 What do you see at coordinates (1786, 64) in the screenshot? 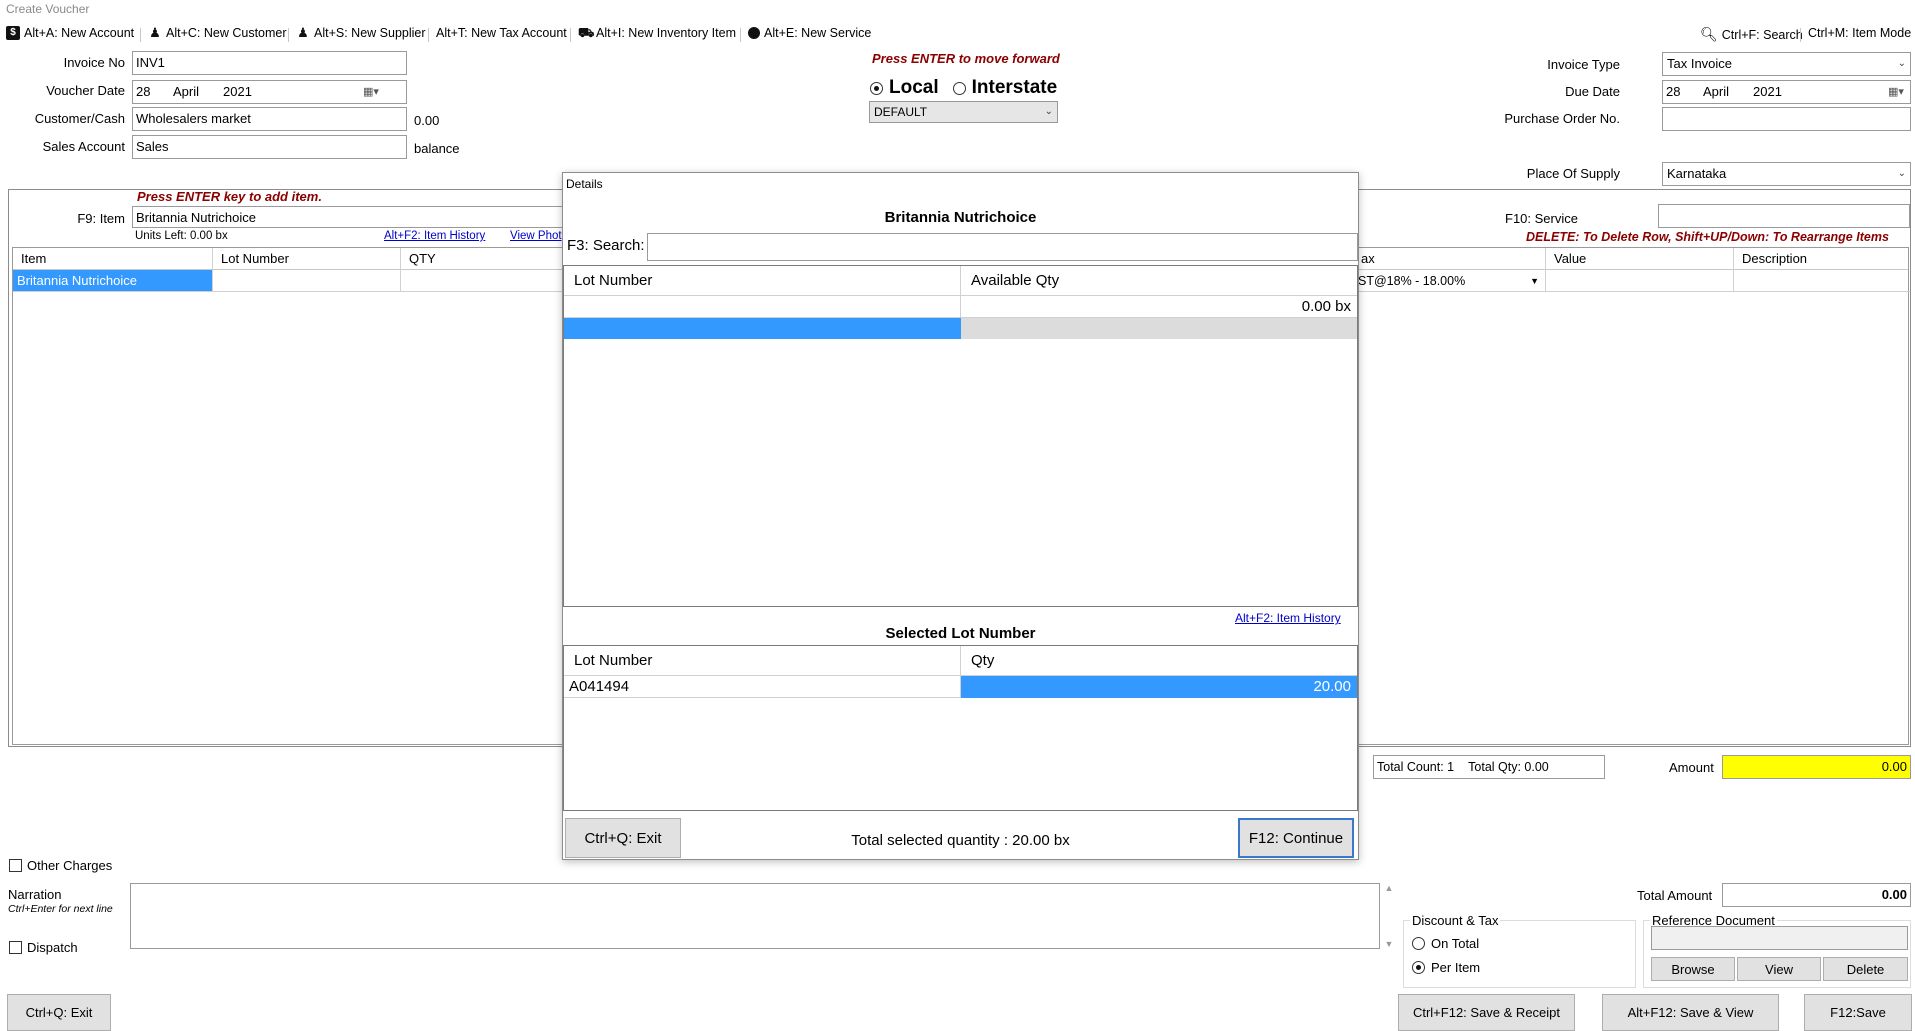
I see `invoice-type-select: Tax Invoice ⌄` at bounding box center [1786, 64].